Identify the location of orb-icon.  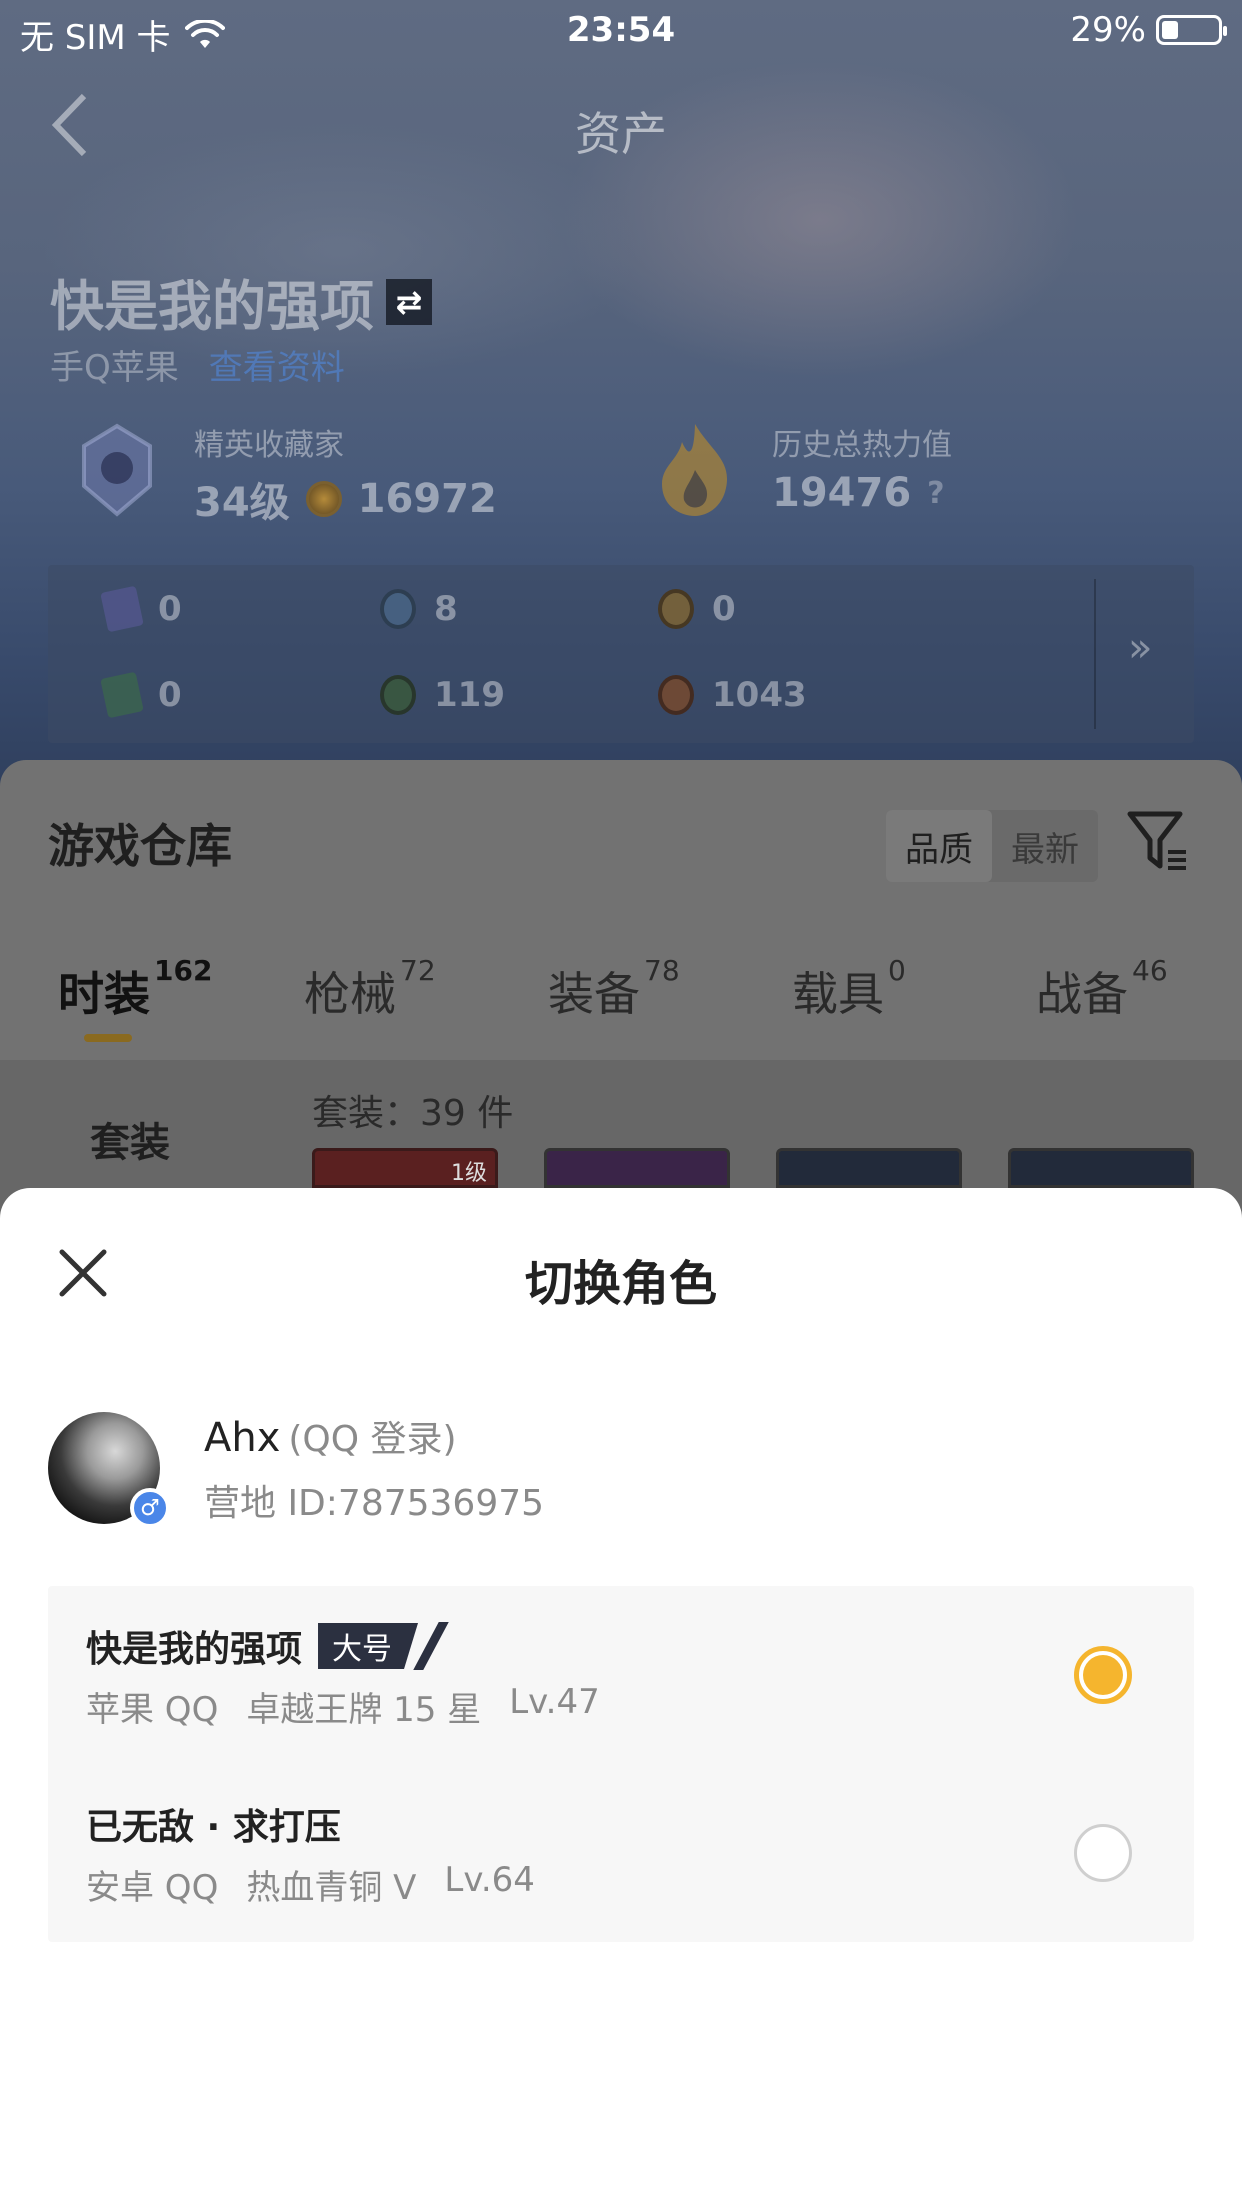
(398, 695).